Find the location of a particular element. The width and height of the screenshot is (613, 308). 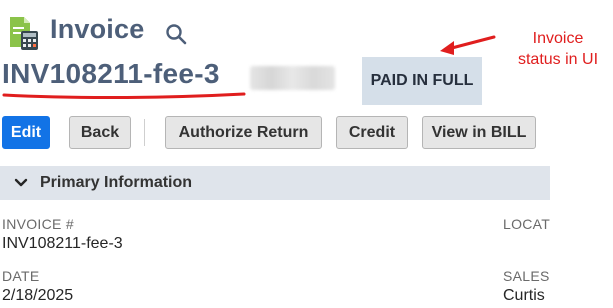

authorize-return-button: Authorize Return is located at coordinates (243, 132).